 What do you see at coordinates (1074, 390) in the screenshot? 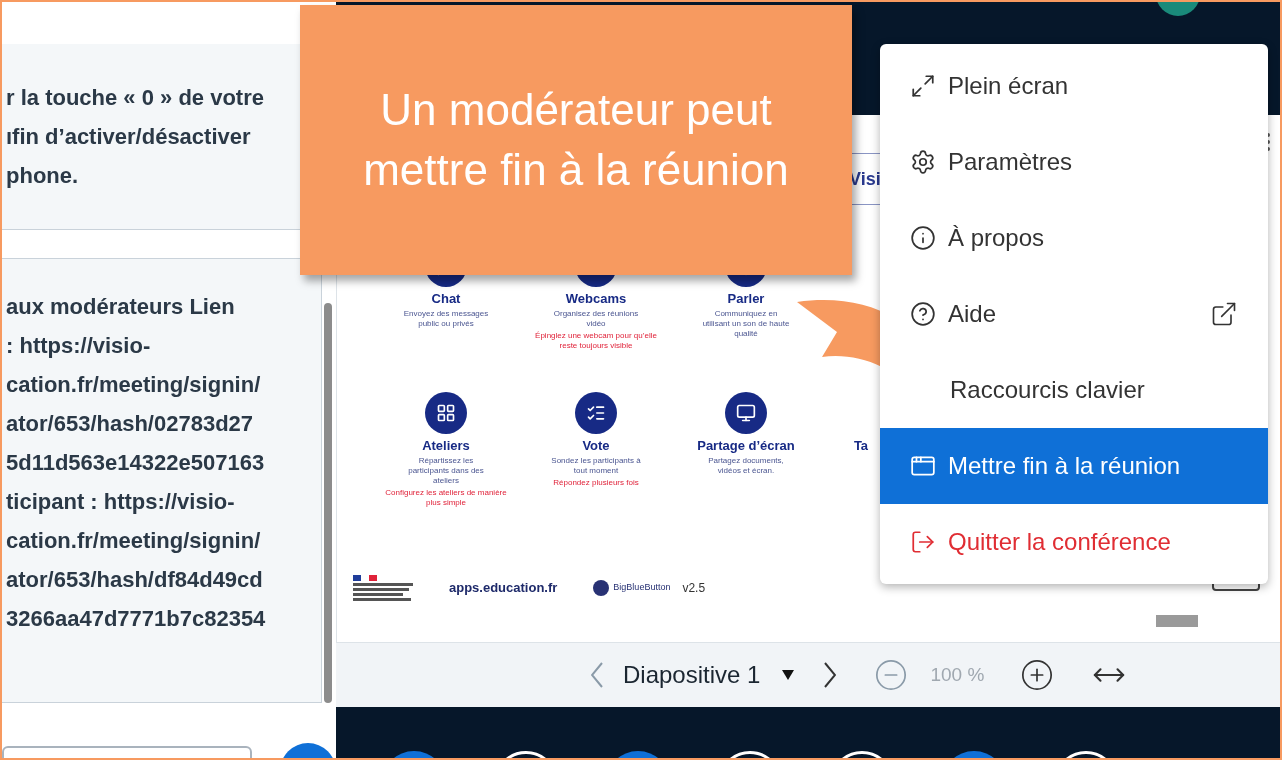
I see `menu-item: Raccourcis clavier` at bounding box center [1074, 390].